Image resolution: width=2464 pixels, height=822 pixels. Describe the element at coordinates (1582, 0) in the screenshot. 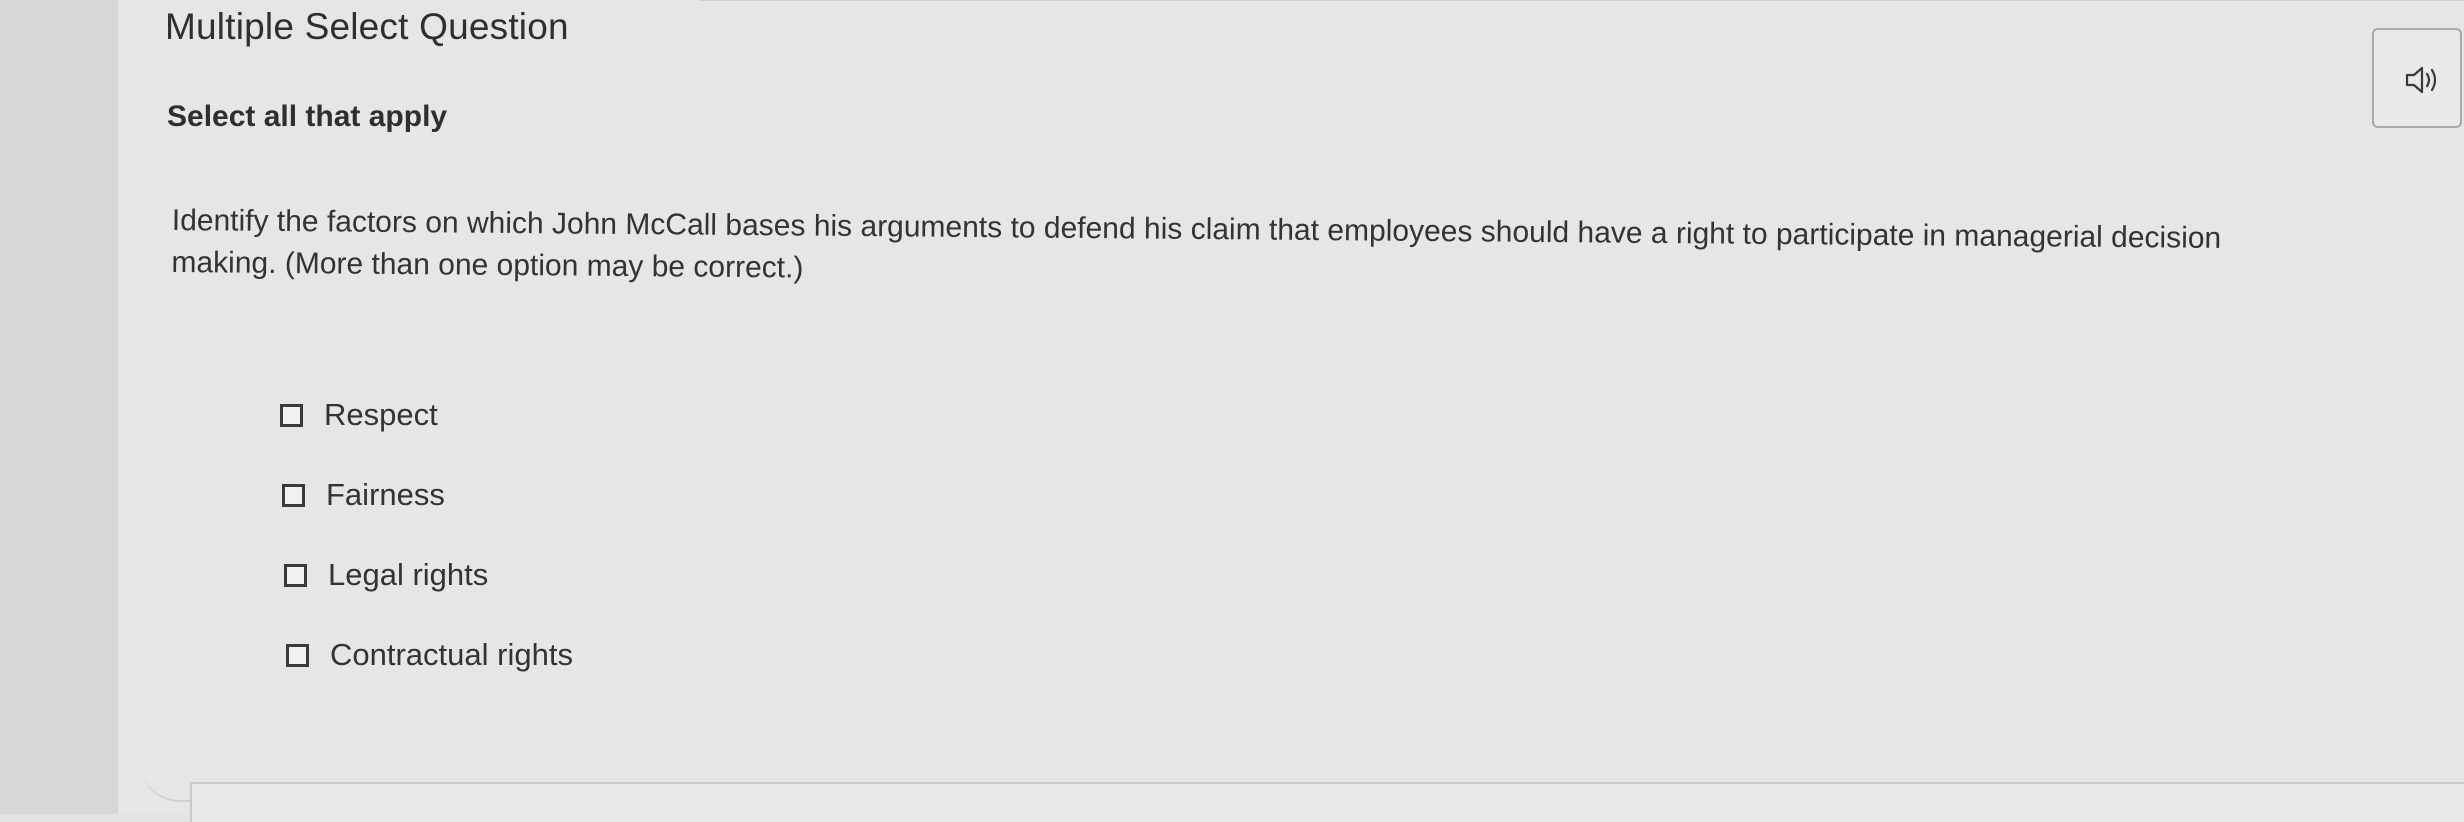

I see `top-divider` at that location.